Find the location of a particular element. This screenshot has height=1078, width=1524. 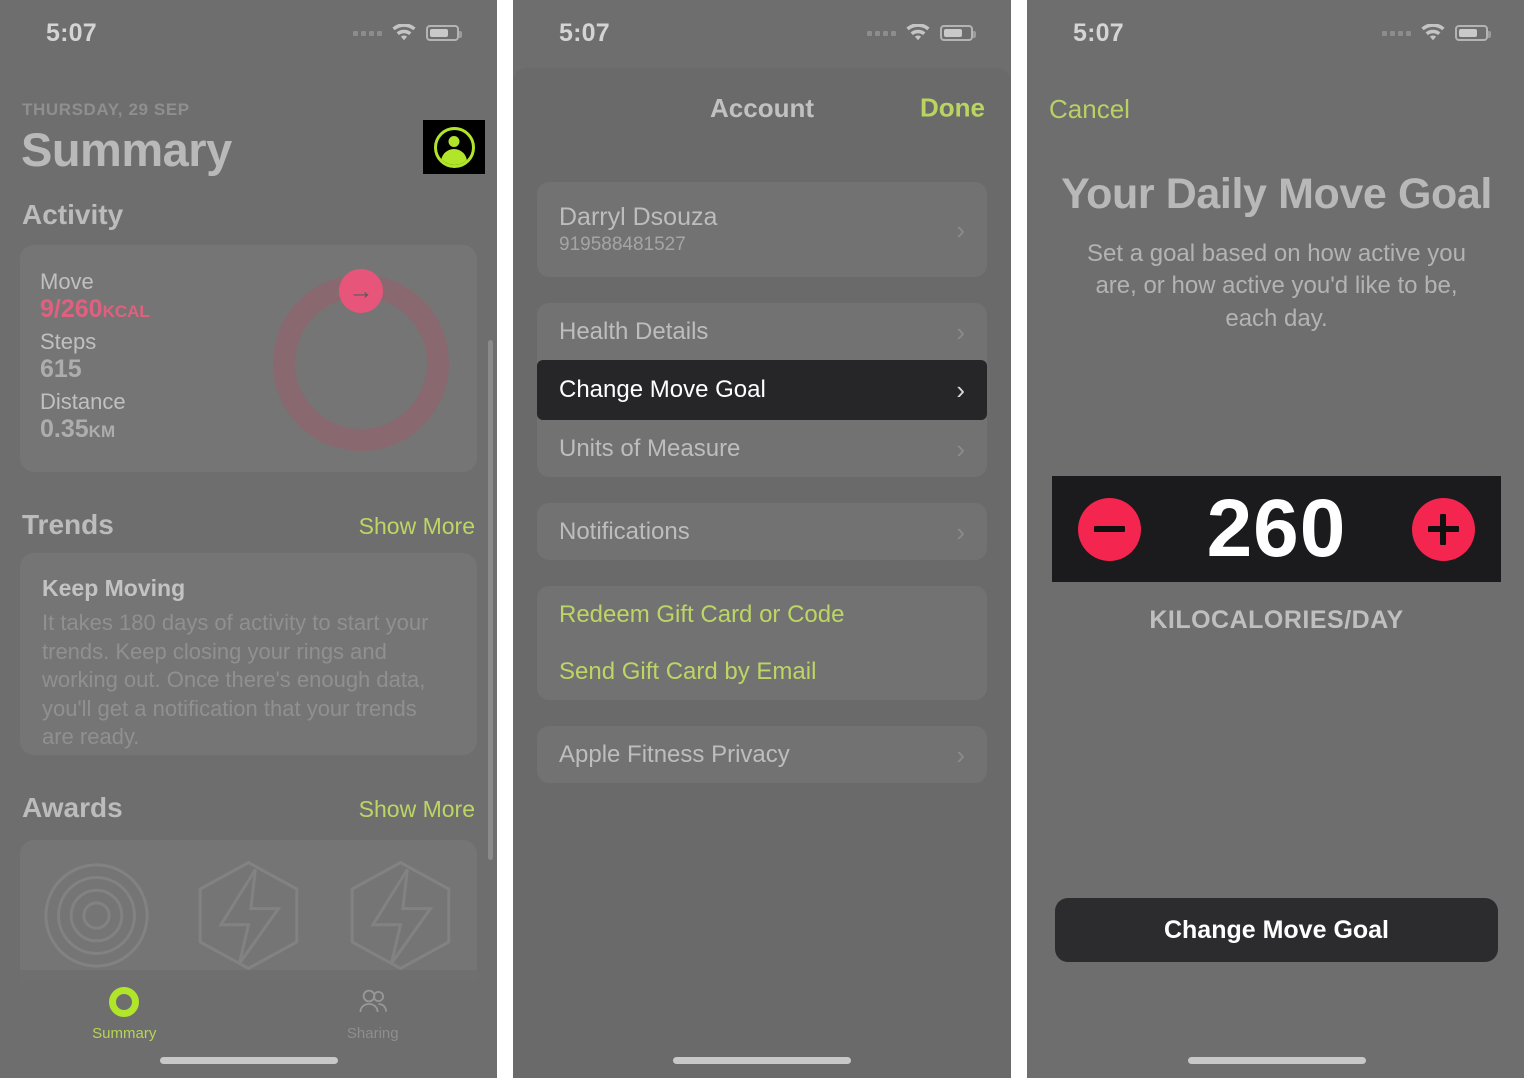

move-ring-graphic: → is located at coordinates (361, 360).